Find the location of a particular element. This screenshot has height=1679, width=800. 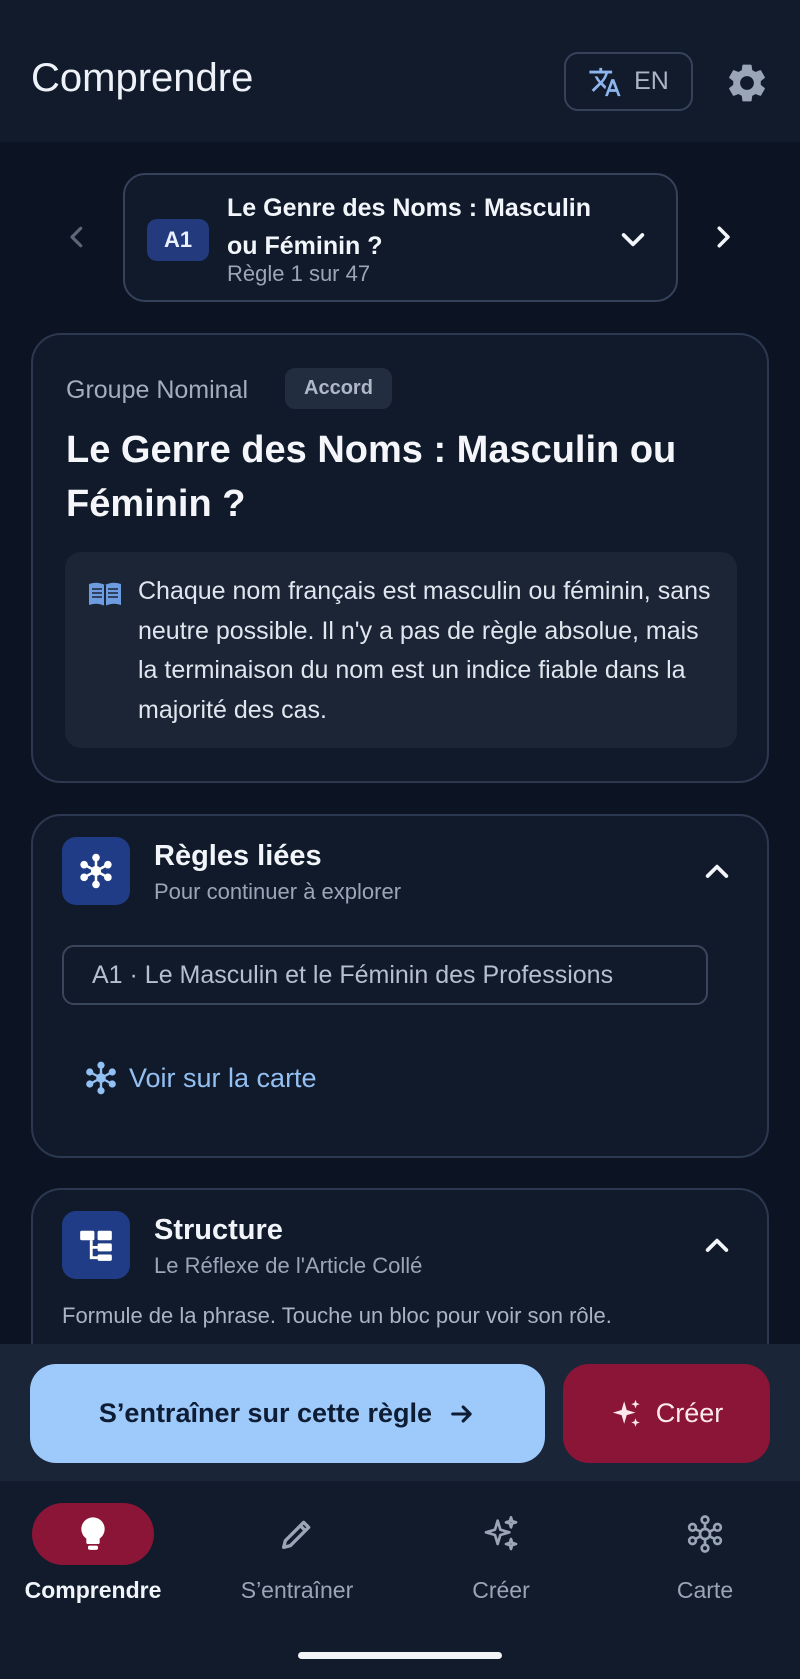

section-title: Règles liées is located at coordinates (238, 856).